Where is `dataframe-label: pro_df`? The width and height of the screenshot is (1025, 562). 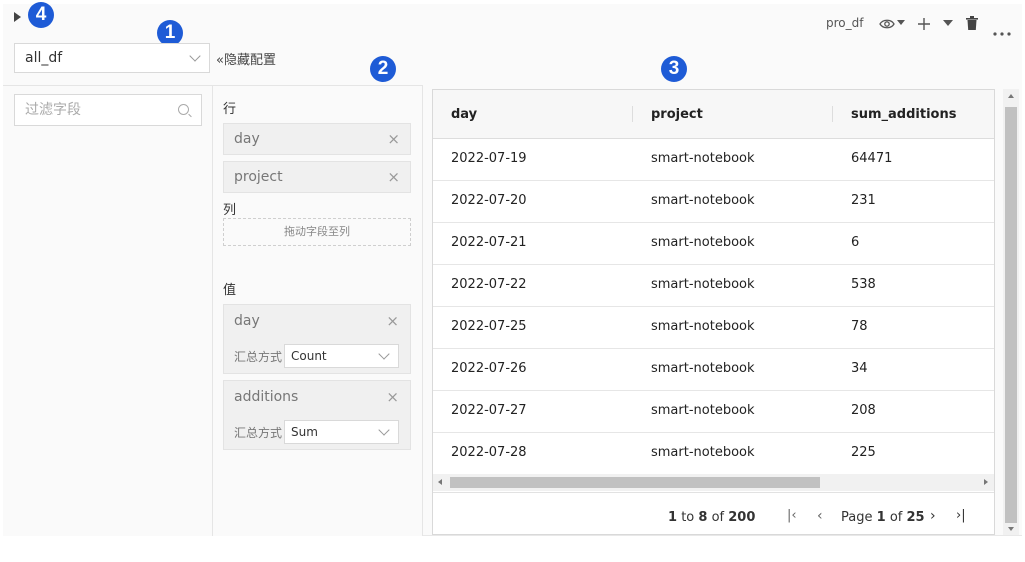
dataframe-label: pro_df is located at coordinates (845, 23).